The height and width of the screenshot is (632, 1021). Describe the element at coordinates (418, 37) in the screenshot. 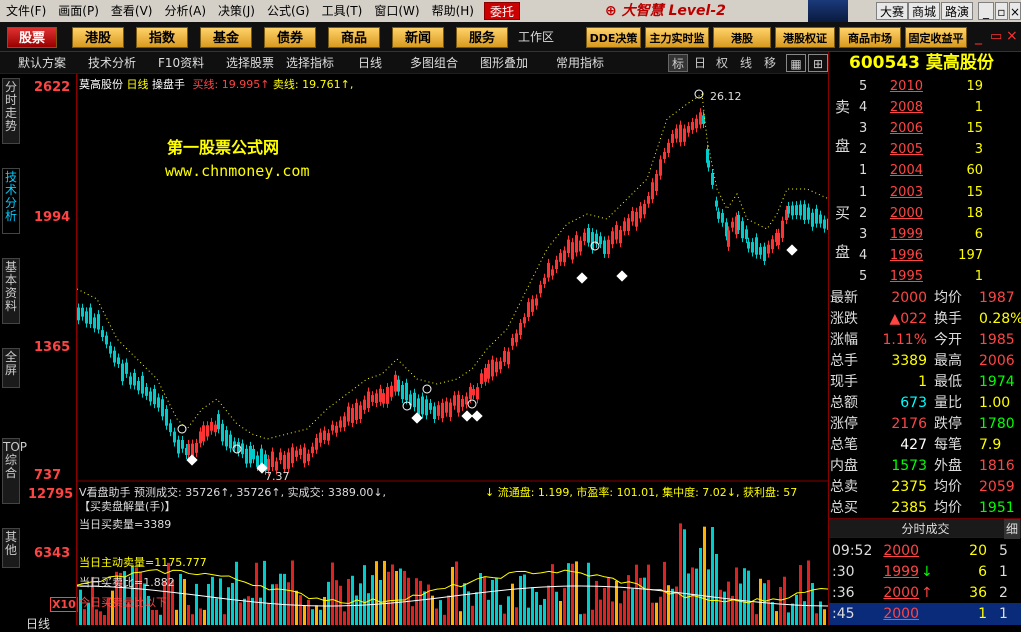

I see `news-button: 新闻` at that location.